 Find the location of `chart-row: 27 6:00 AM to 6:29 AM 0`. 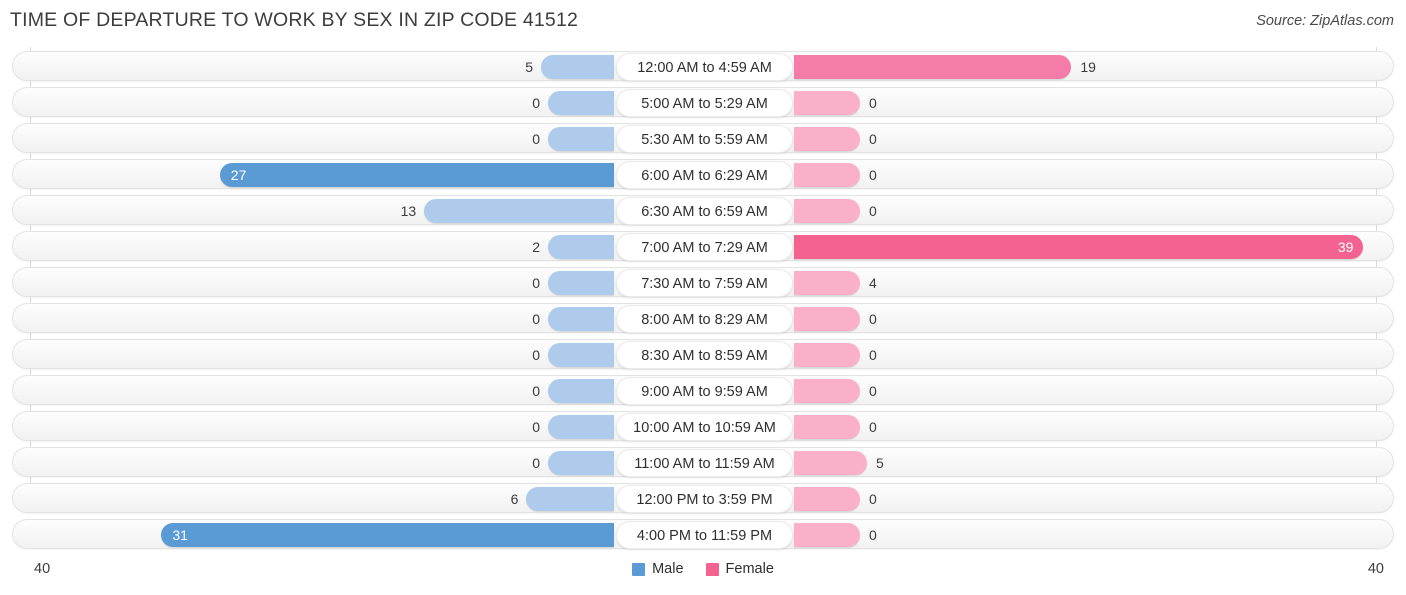

chart-row: 27 6:00 AM to 6:29 AM 0 is located at coordinates (703, 174).